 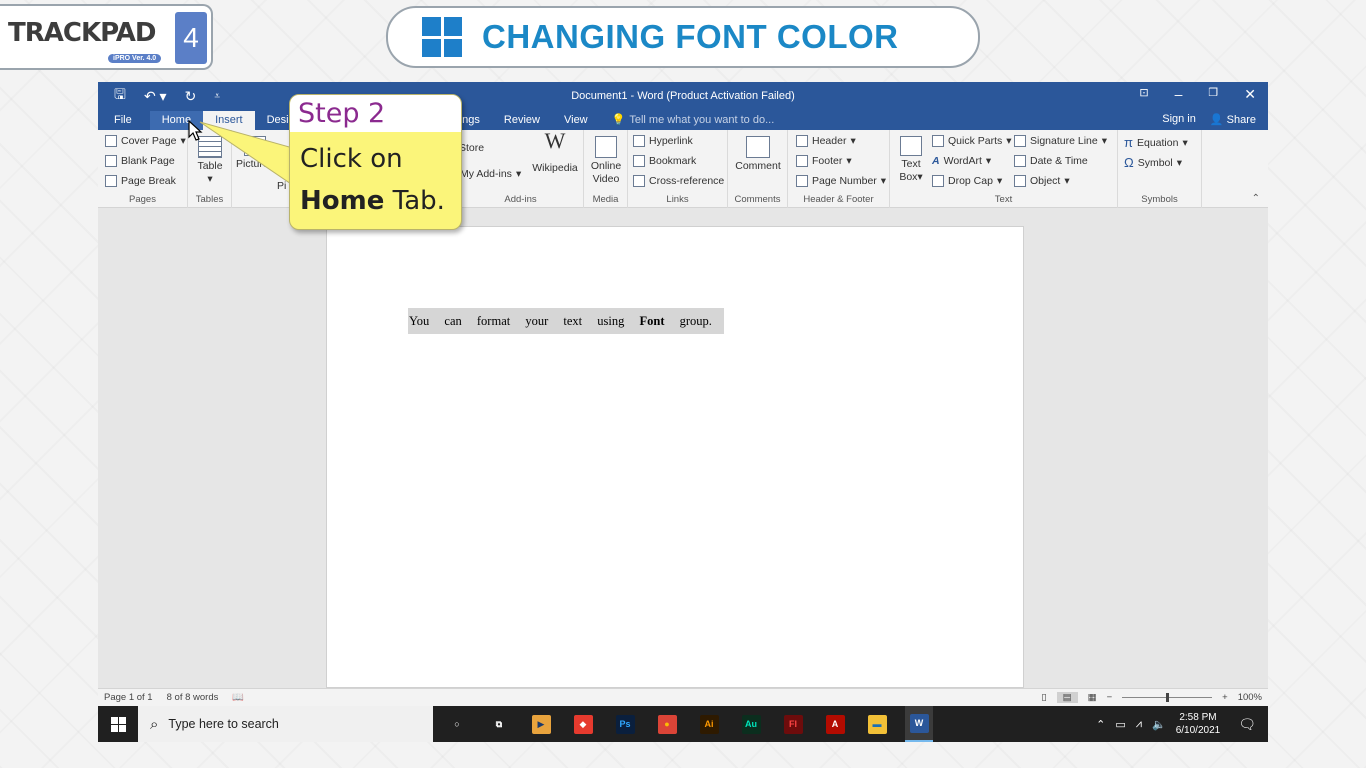 I want to click on cortana-icon: ○, so click(x=457, y=724).